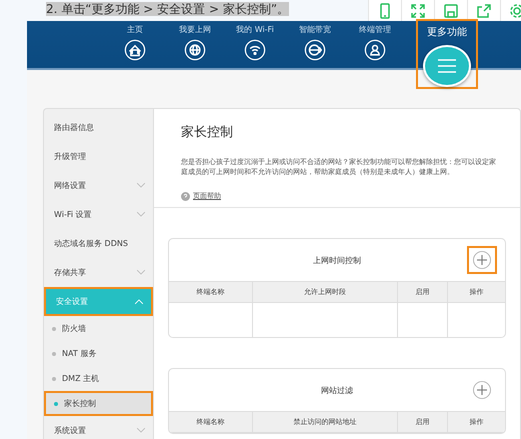  I want to click on sidebar-item: 系统设置, so click(98, 427).